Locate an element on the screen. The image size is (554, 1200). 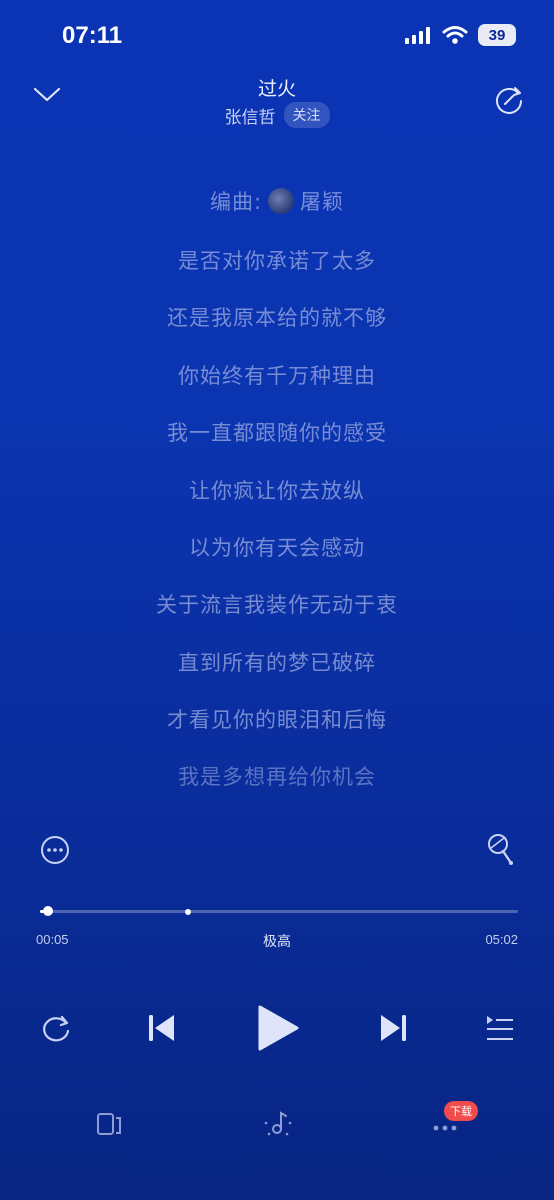
sound-effect-button is located at coordinates (278, 1125).